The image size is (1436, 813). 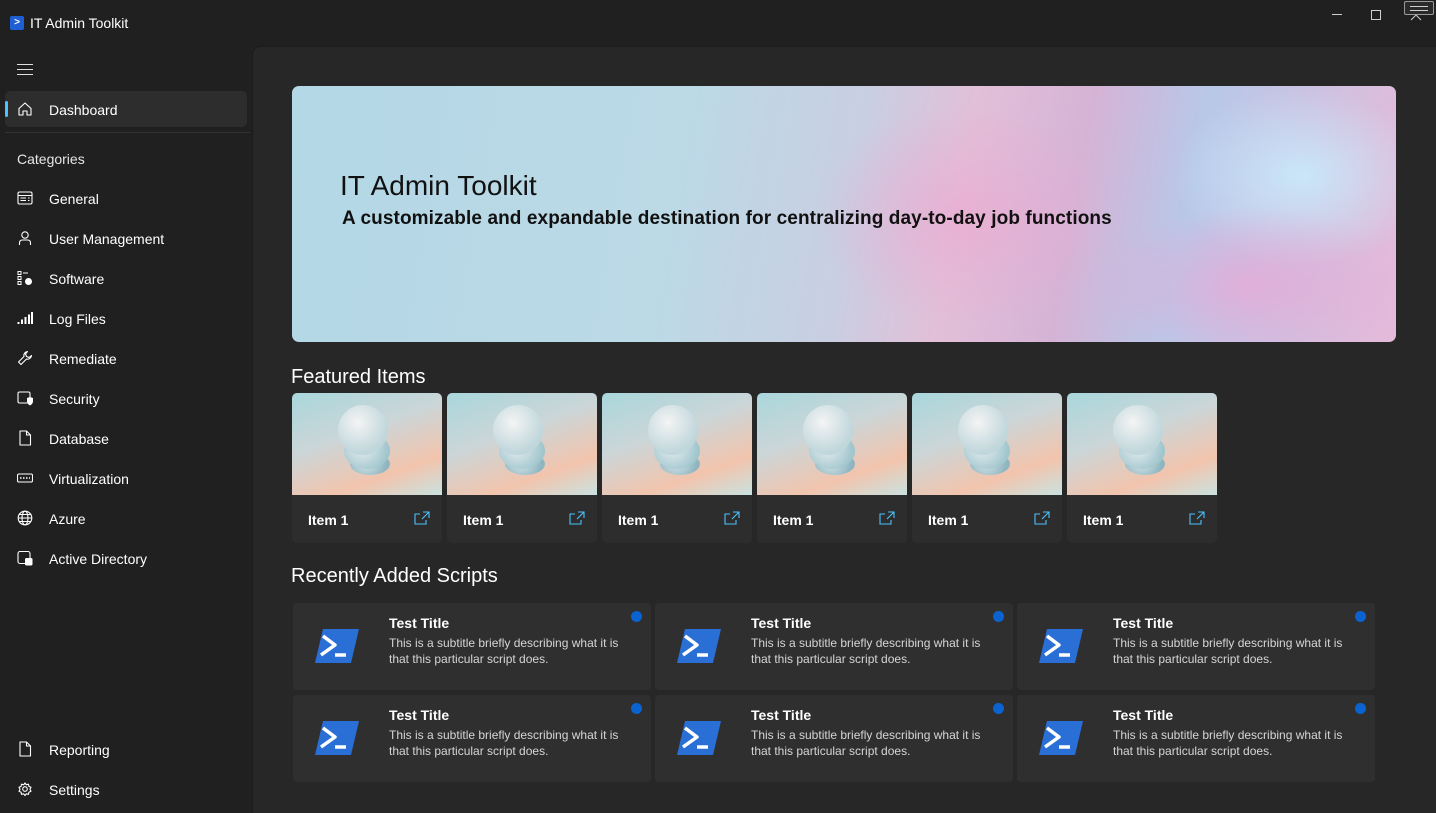 What do you see at coordinates (17, 23) in the screenshot?
I see `powershell-app-icon: >` at bounding box center [17, 23].